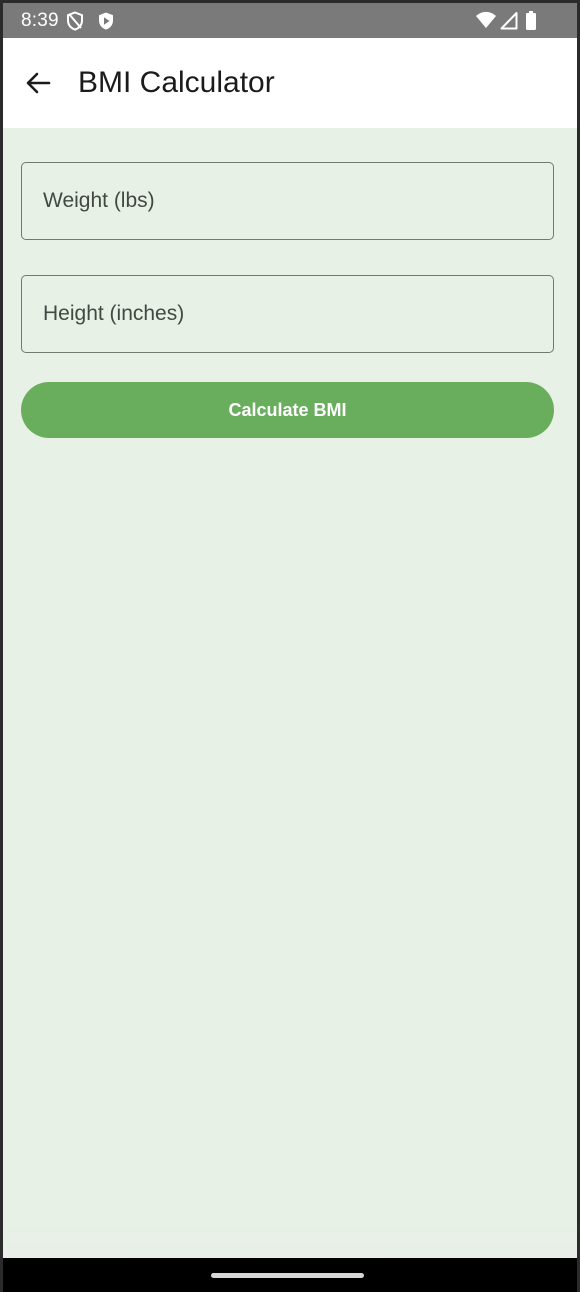 This screenshot has width=580, height=1292. Describe the element at coordinates (176, 82) in the screenshot. I see `page-title: BMI Calculator` at that location.